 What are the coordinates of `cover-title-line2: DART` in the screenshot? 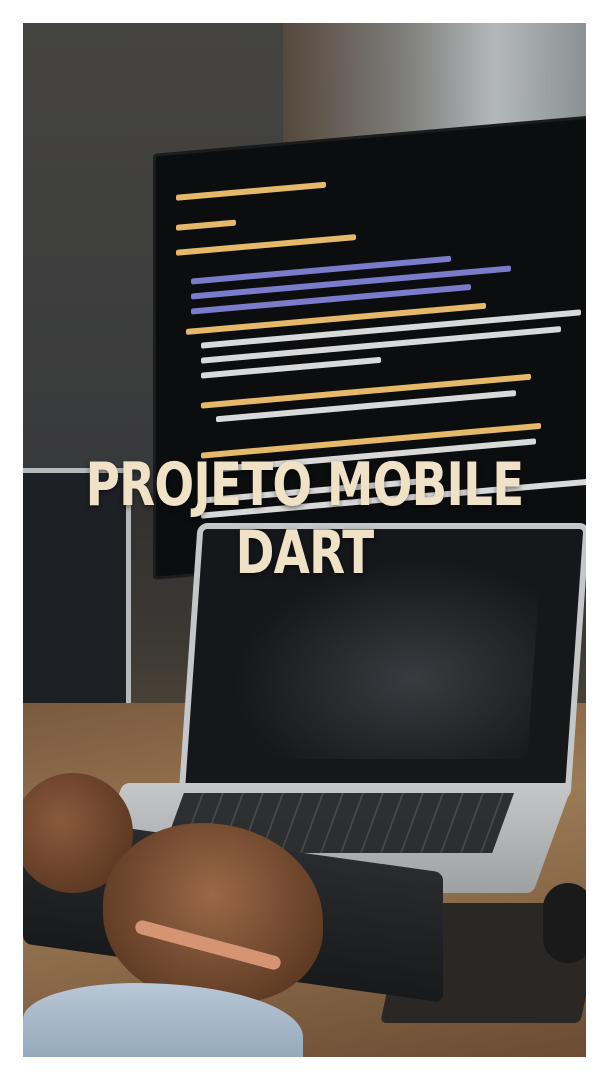 It's located at (305, 553).